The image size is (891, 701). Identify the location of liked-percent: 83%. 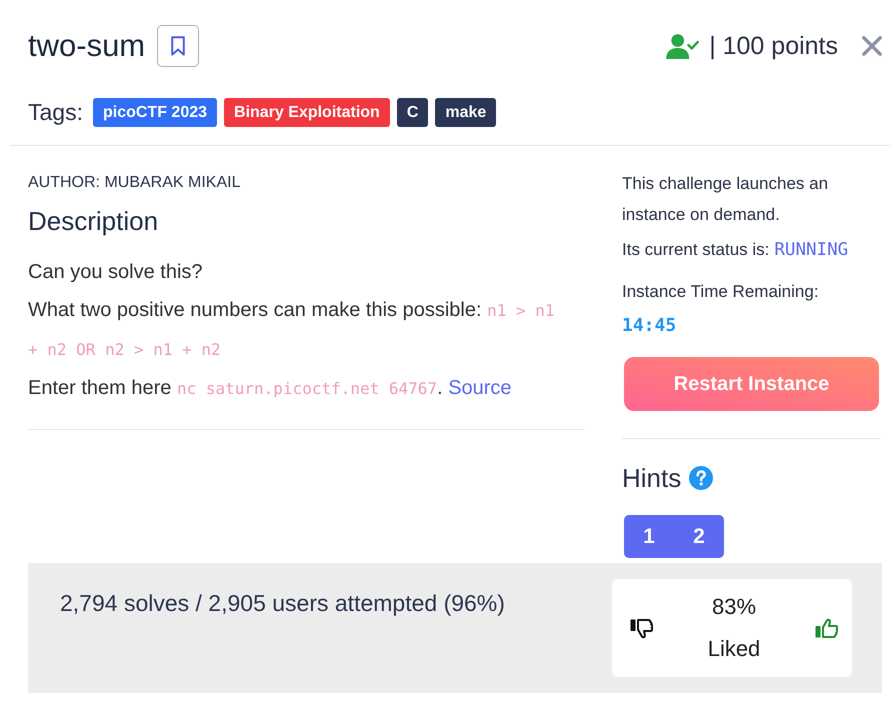
(734, 607).